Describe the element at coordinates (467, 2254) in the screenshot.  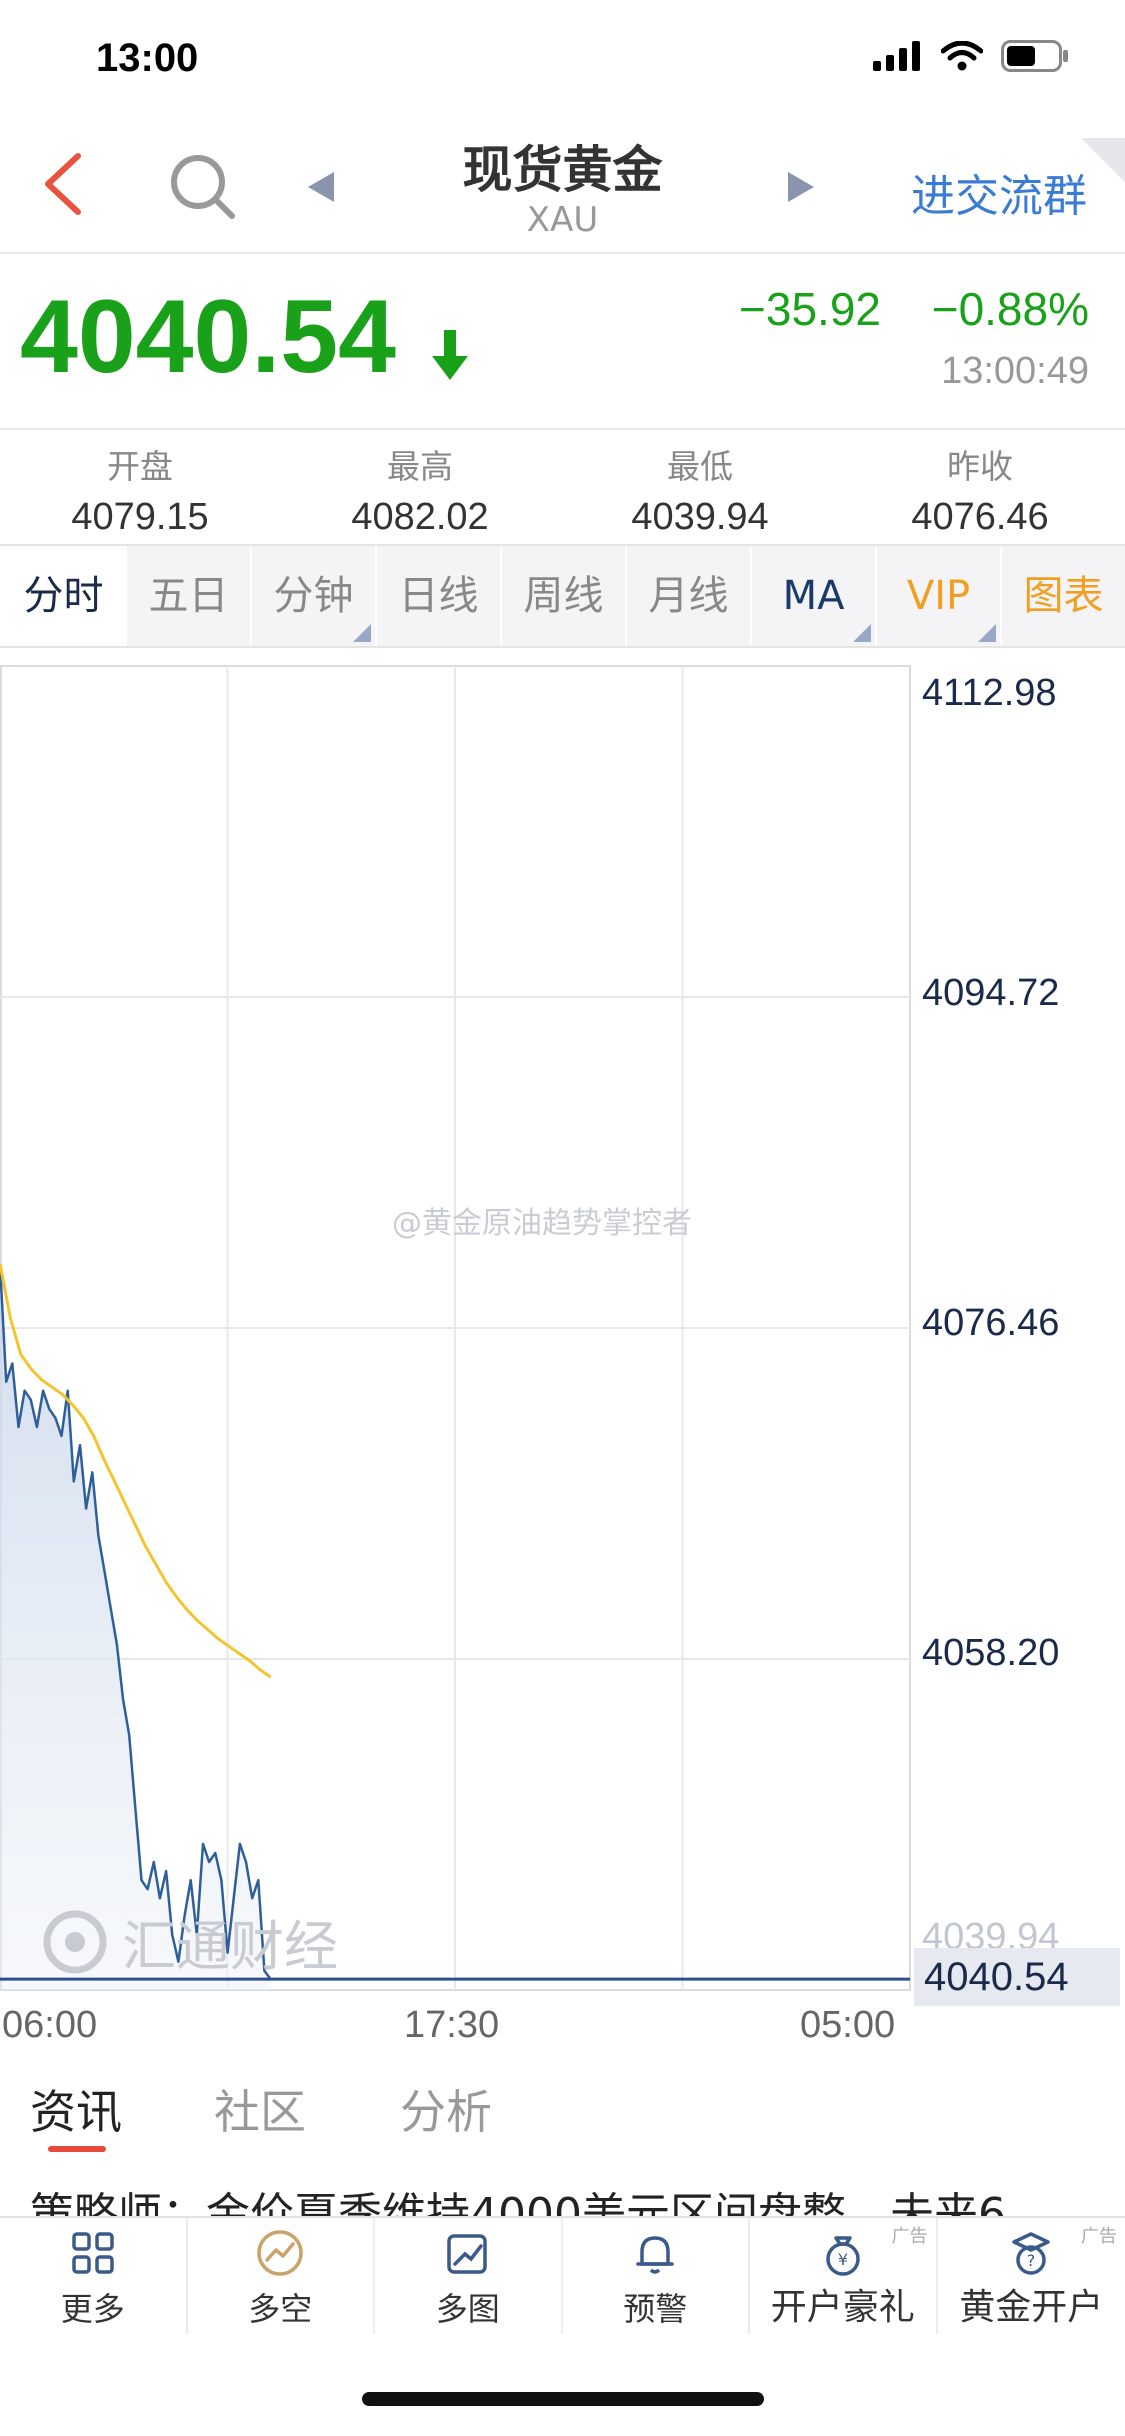
I see `multi-chart-icon` at that location.